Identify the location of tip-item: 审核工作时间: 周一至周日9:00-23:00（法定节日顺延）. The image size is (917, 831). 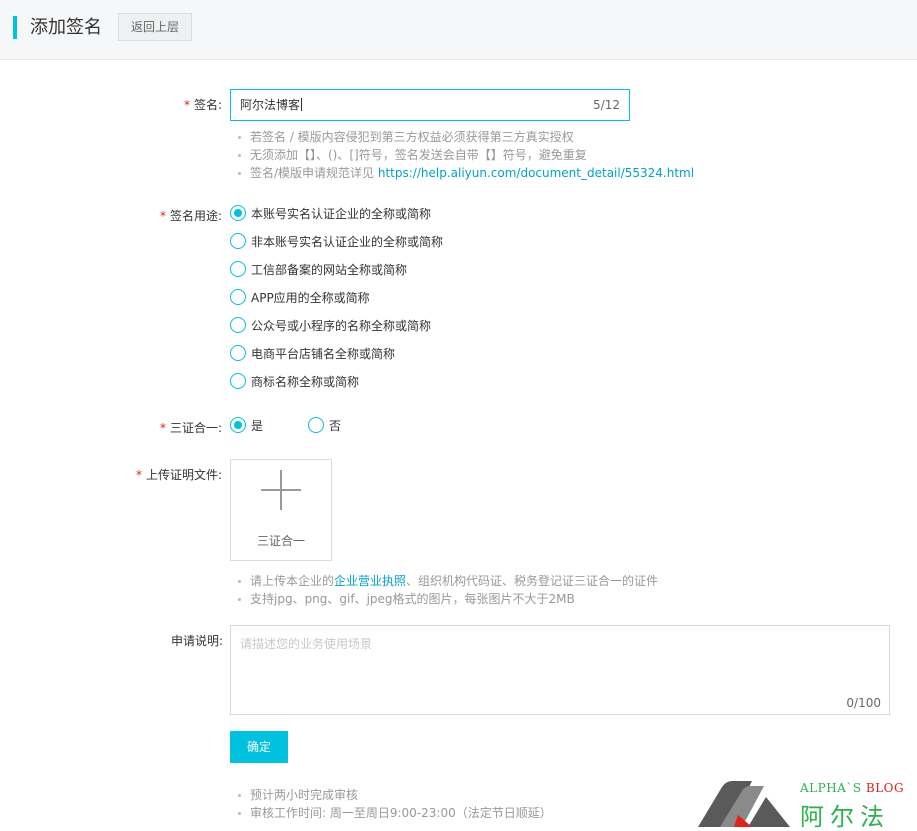
(394, 813).